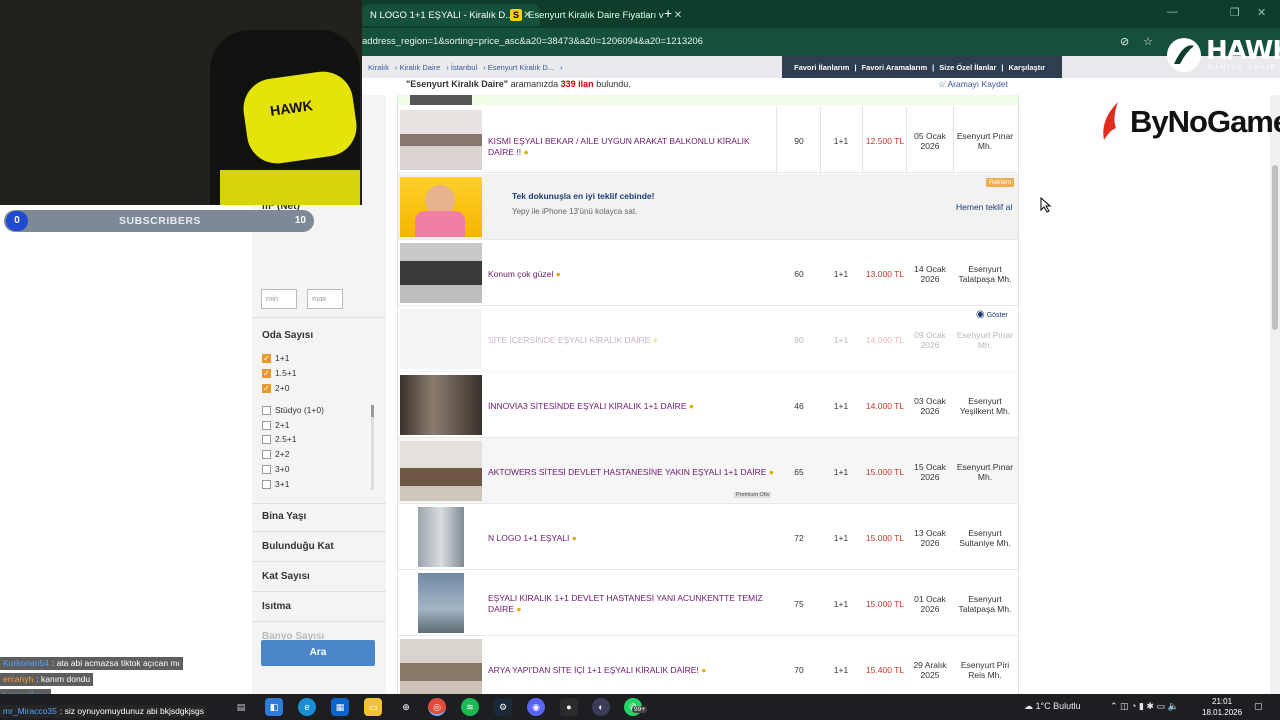 This screenshot has width=1280, height=720. Describe the element at coordinates (1052, 706) in the screenshot. I see `weather-widget: ☁ 1°C Bulutlu` at that location.